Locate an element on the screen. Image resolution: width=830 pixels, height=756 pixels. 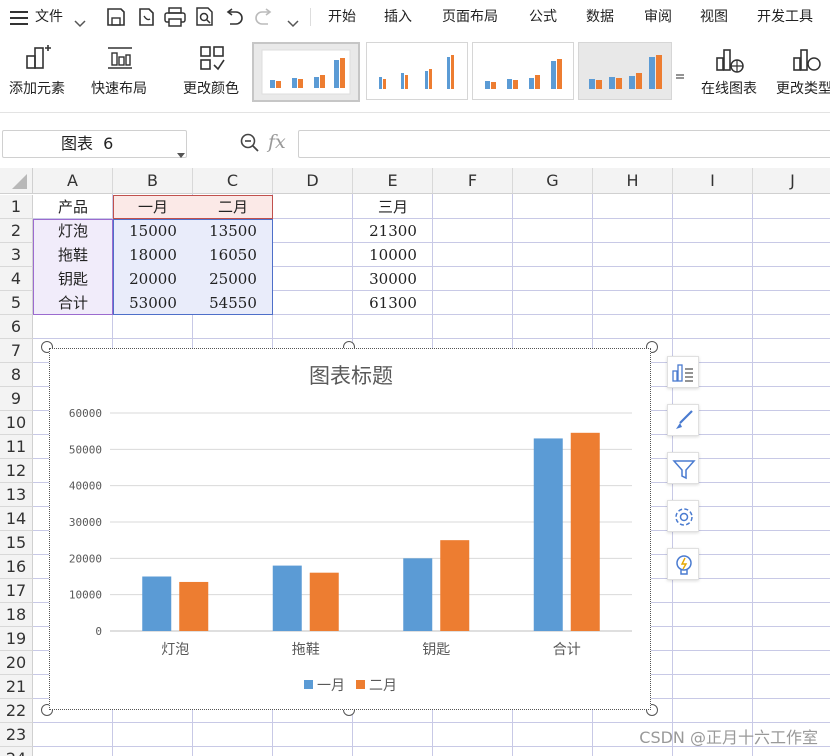
cell-a4: 钥匙 is located at coordinates (73, 279).